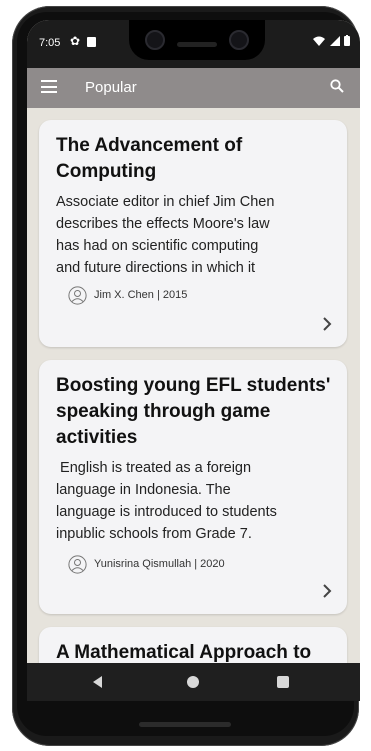 The height and width of the screenshot is (751, 371). I want to click on menu-icon, so click(49, 86).